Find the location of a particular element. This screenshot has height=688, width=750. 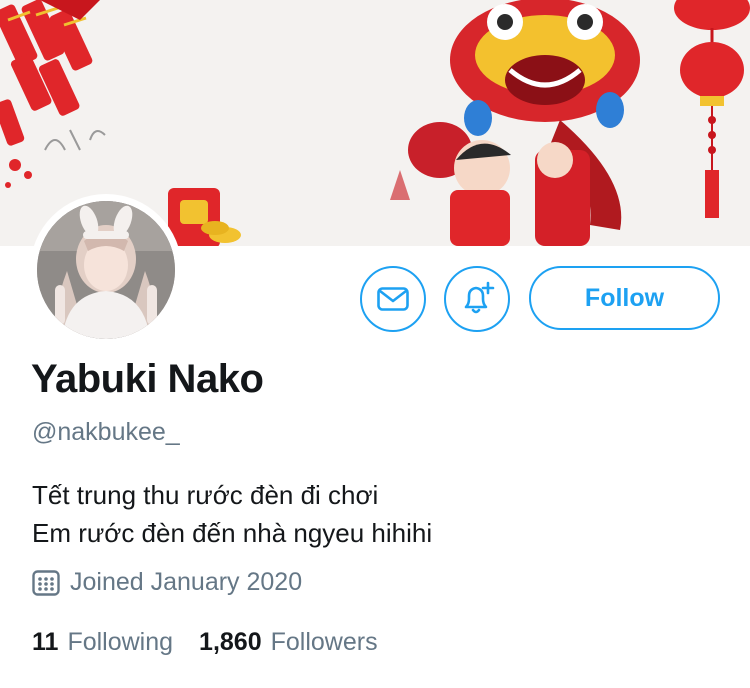

display-name: Yabuki Nako is located at coordinates (147, 379).